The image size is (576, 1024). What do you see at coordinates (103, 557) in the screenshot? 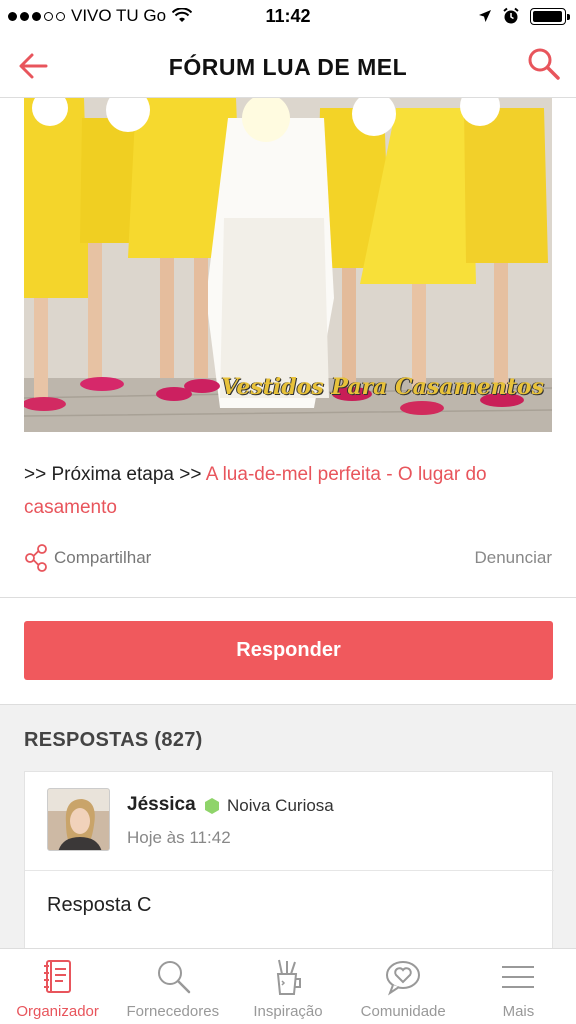
I see `share-label: Compartilhar` at bounding box center [103, 557].